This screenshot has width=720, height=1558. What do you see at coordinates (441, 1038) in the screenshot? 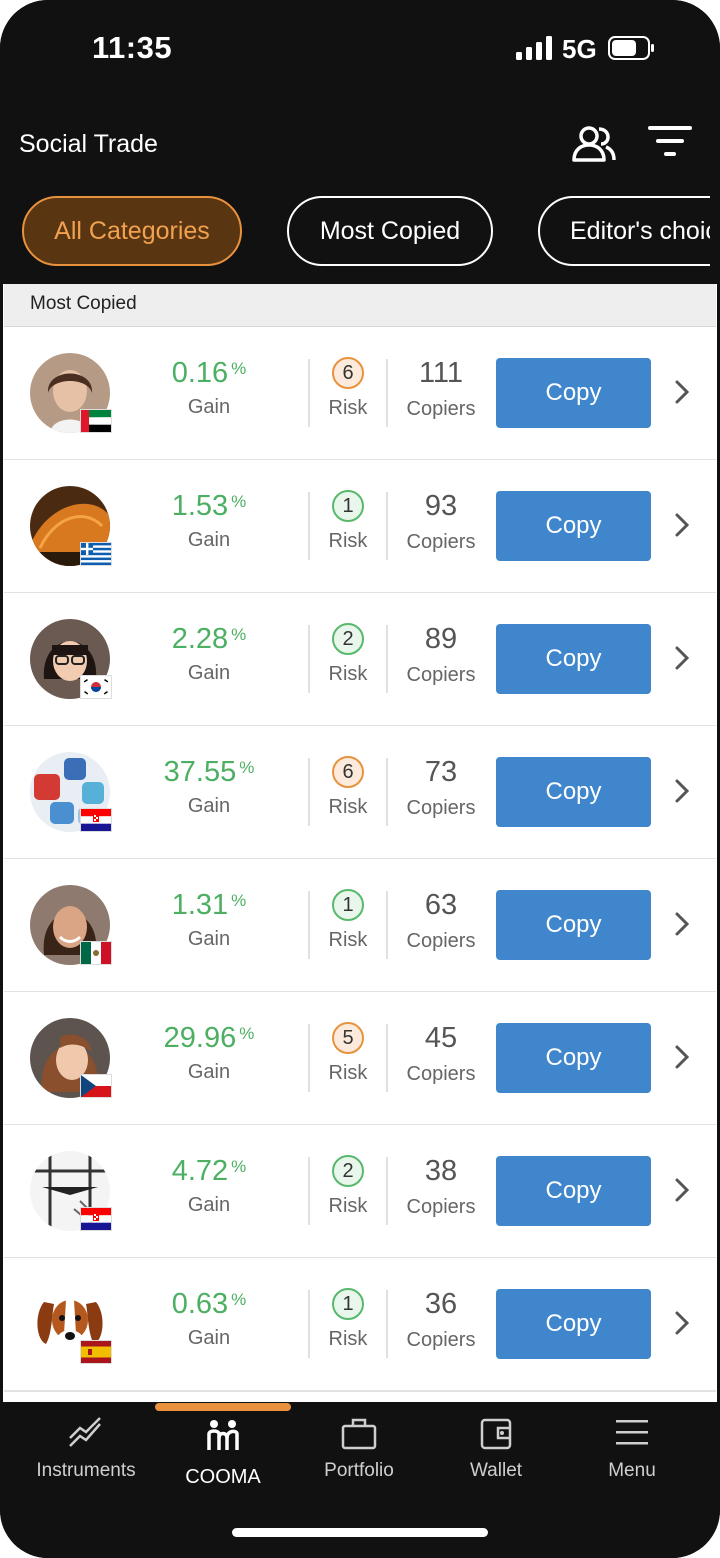
I see `copiers-count: 45` at bounding box center [441, 1038].